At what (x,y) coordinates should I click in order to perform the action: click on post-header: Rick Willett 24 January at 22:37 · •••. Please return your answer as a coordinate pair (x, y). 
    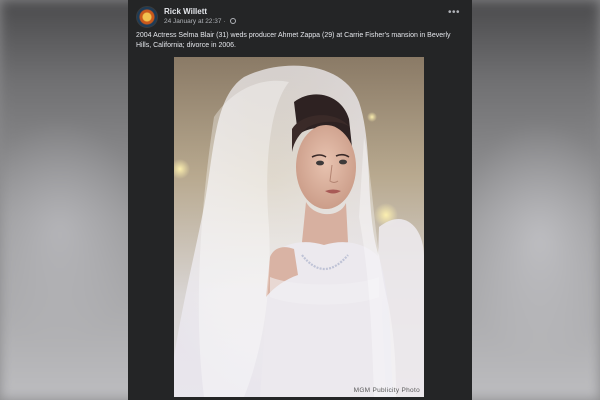
    Looking at the image, I should click on (300, 17).